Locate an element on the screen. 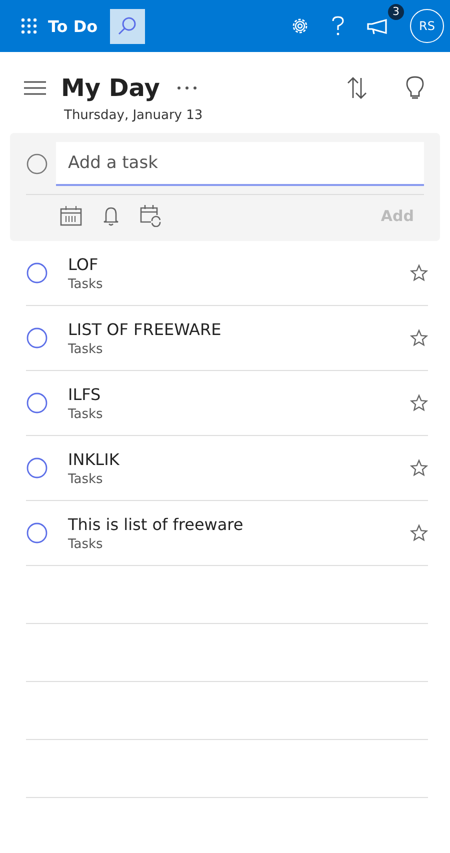  task-title: INKLIK is located at coordinates (229, 459).